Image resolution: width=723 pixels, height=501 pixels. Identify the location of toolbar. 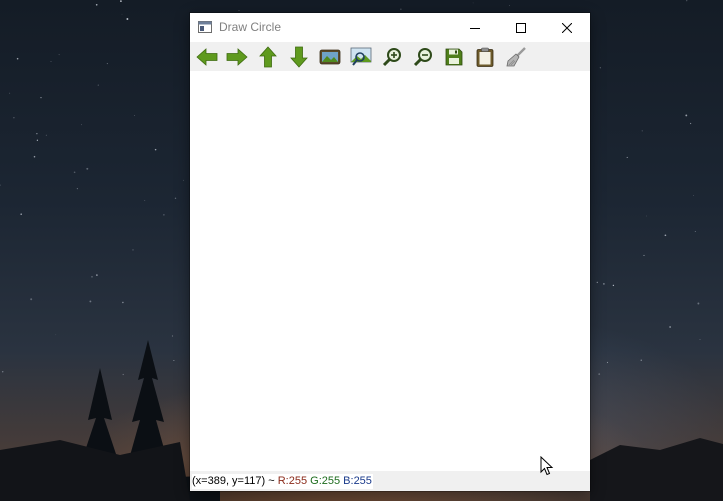
(390, 56).